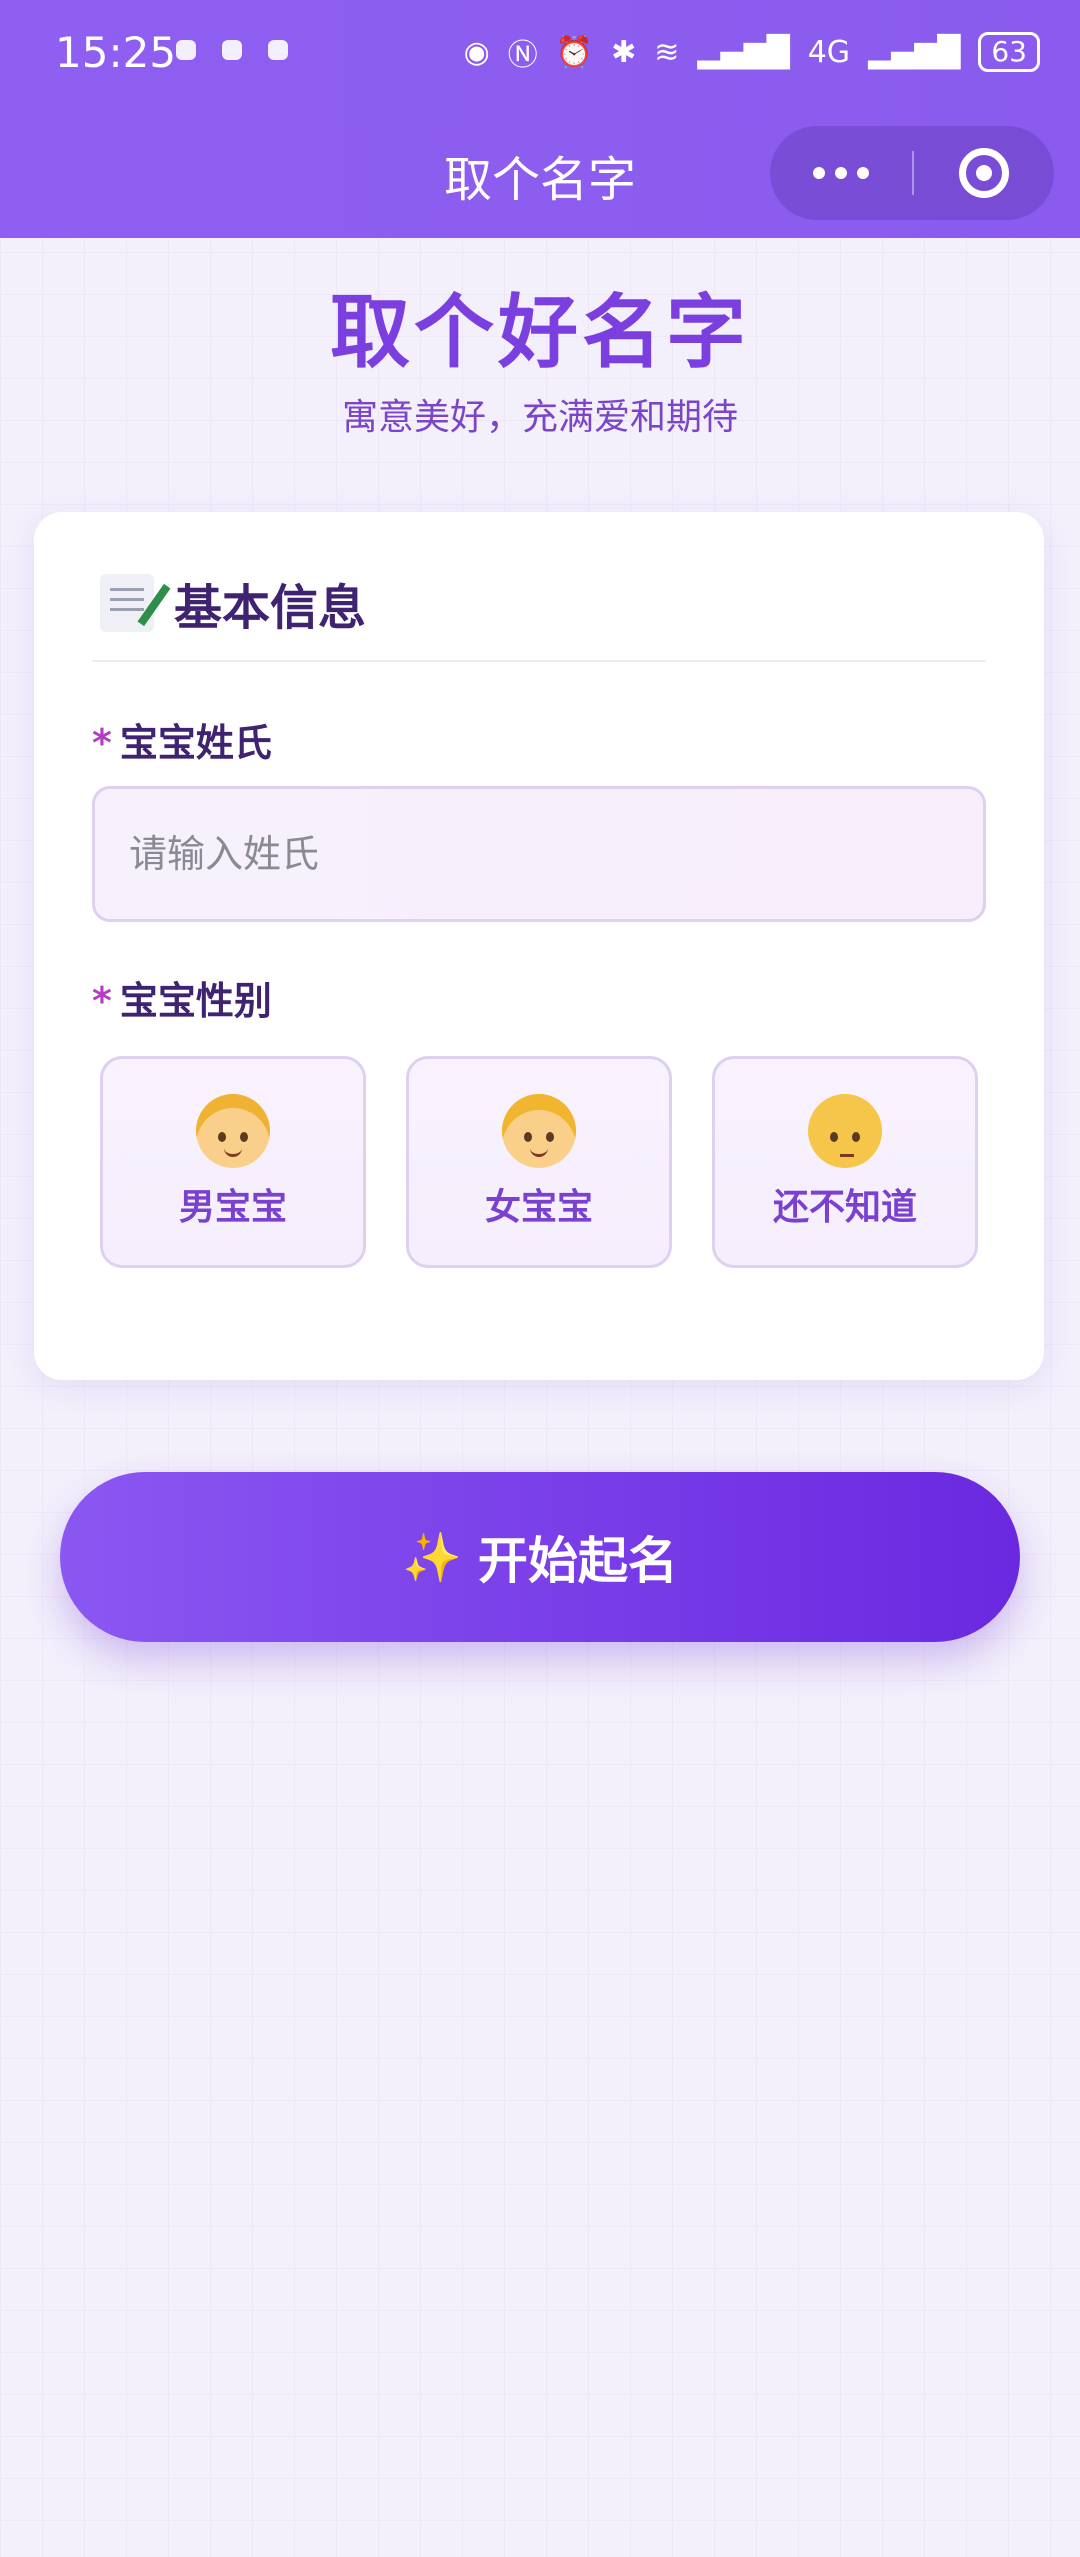 This screenshot has width=1080, height=2557. Describe the element at coordinates (538, 1207) in the screenshot. I see `gender-option-label: 女宝宝` at that location.